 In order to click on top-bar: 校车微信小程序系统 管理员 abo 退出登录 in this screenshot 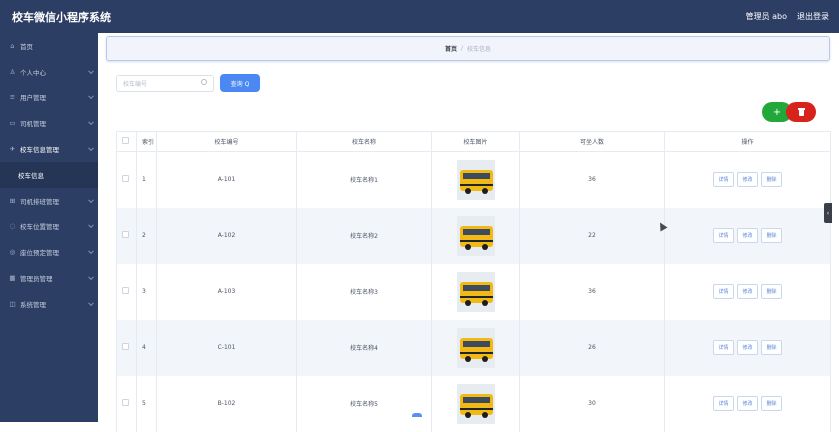, I will do `click(419, 16)`.